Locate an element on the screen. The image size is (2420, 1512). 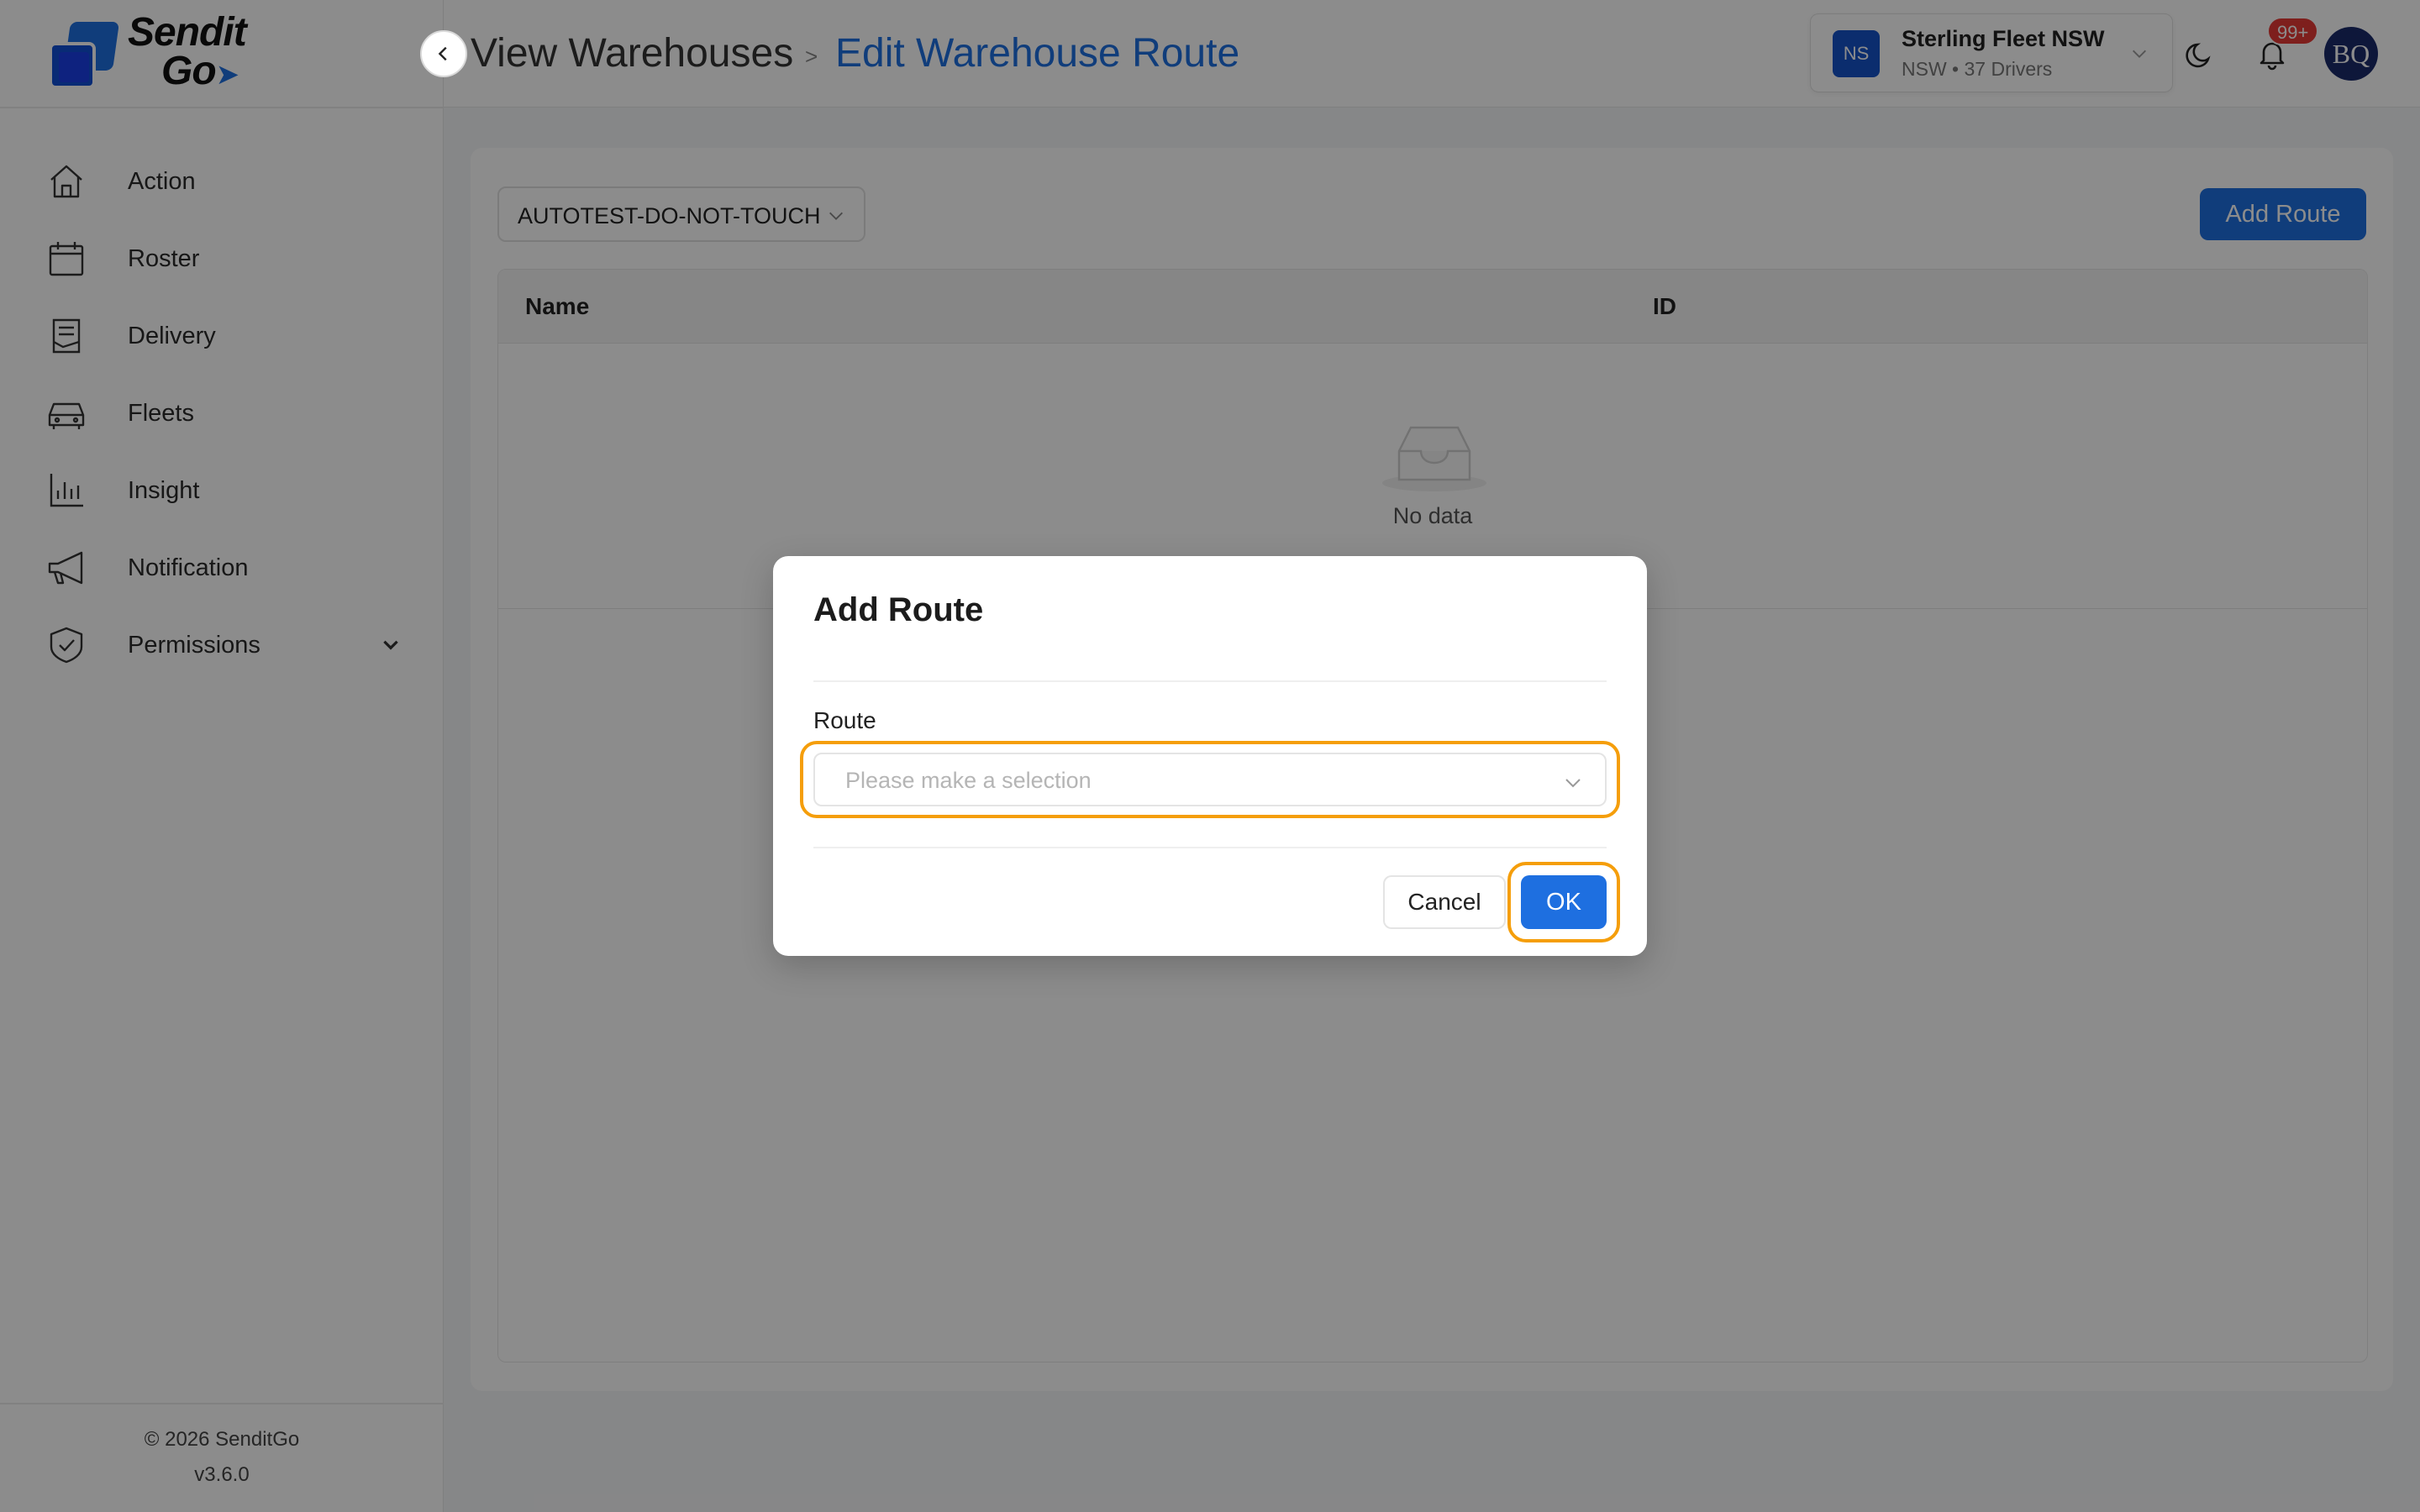
chevron-down-icon is located at coordinates (1573, 783).